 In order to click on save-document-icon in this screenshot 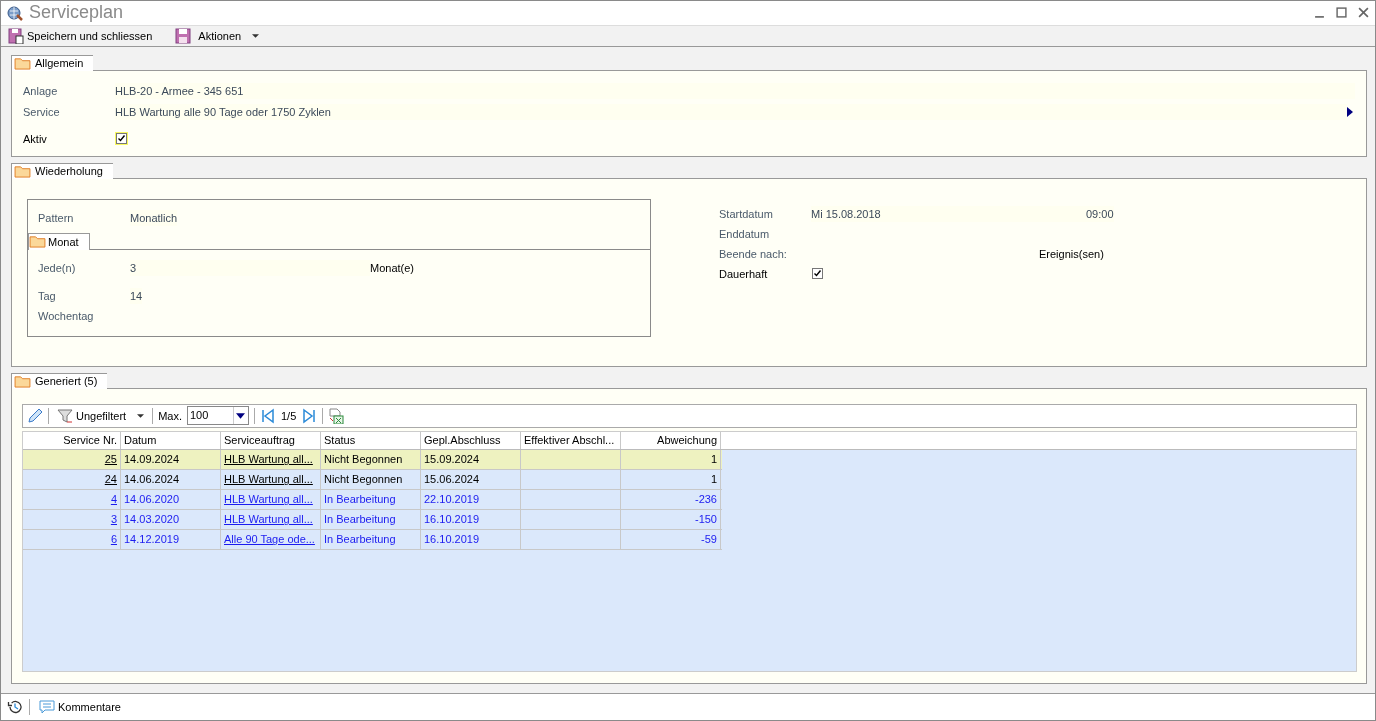, I will do `click(16, 35)`.